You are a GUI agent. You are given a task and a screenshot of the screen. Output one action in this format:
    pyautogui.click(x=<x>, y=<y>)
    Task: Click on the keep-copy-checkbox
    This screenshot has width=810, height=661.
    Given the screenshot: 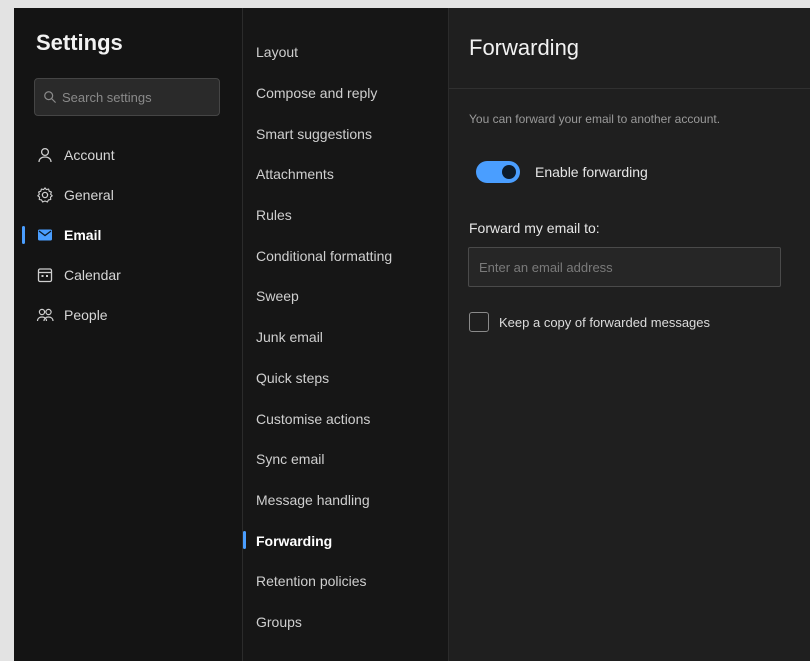 What is the action you would take?
    pyautogui.click(x=479, y=322)
    